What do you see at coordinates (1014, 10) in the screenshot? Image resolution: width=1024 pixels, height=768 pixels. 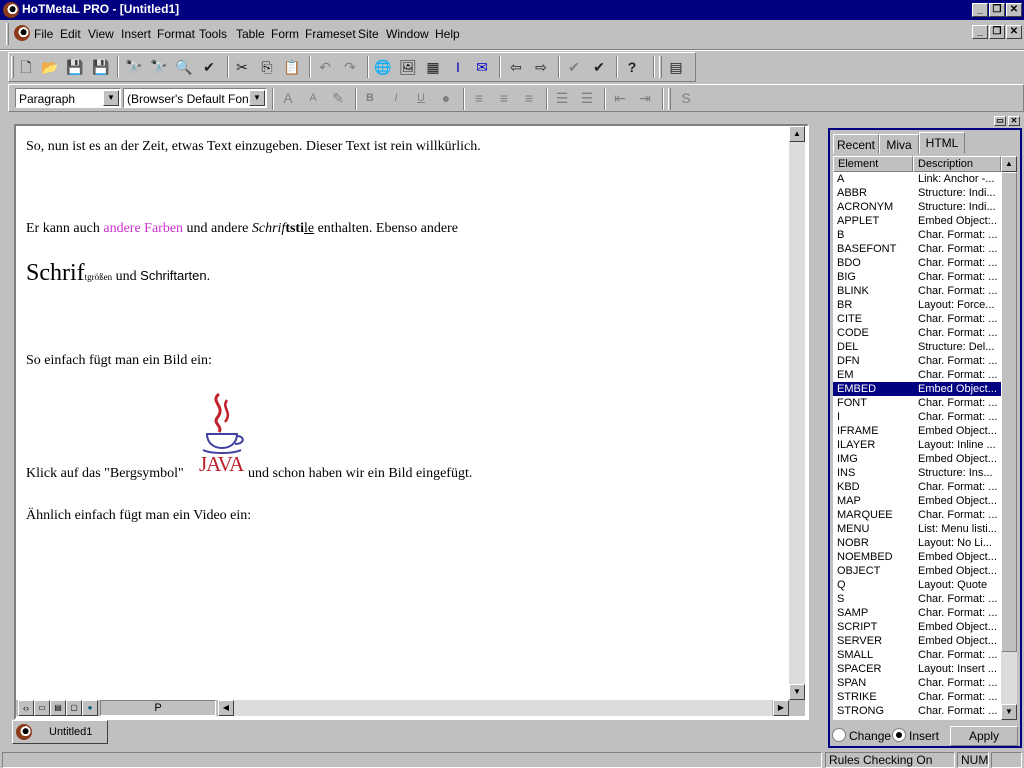 I see `close-button: ✕` at bounding box center [1014, 10].